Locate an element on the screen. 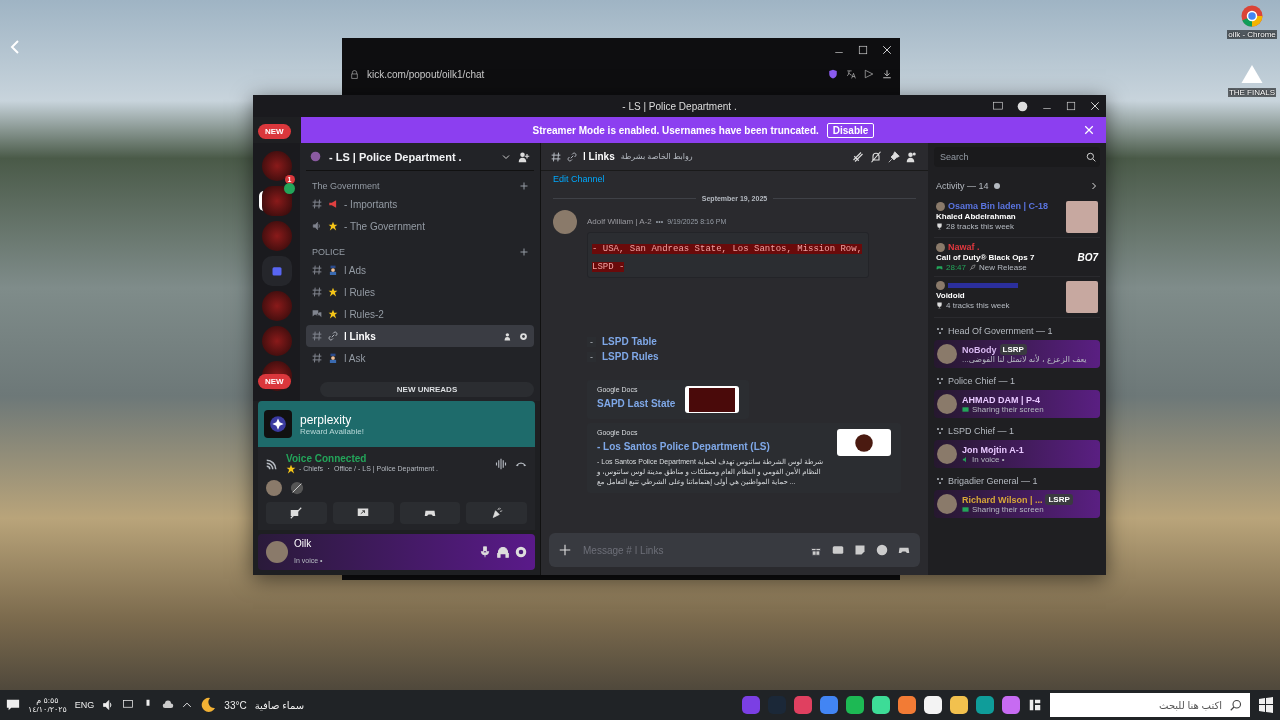 This screenshot has height=720, width=1280. search-field: Search is located at coordinates (1012, 157).